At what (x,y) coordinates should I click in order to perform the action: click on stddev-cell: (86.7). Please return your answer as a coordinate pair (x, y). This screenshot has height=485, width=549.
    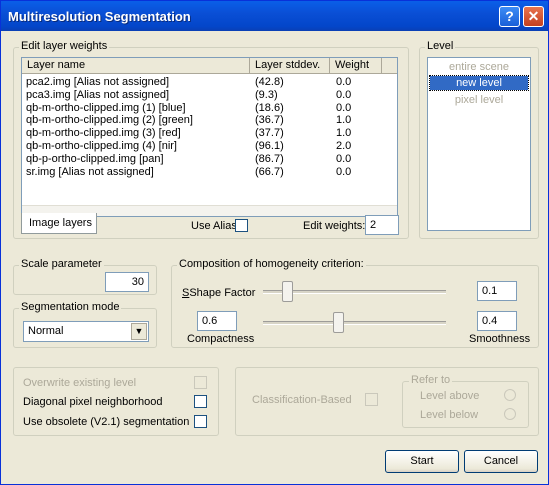
    Looking at the image, I should click on (269, 158).